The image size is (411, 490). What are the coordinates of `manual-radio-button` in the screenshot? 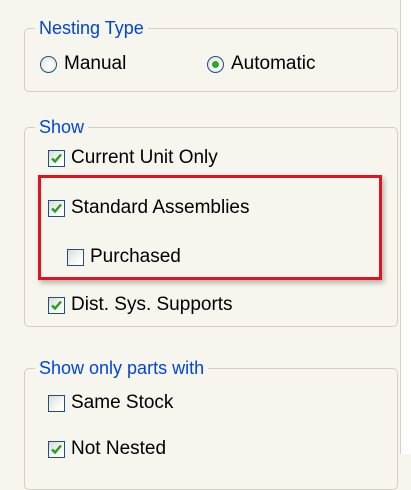 It's located at (48, 64).